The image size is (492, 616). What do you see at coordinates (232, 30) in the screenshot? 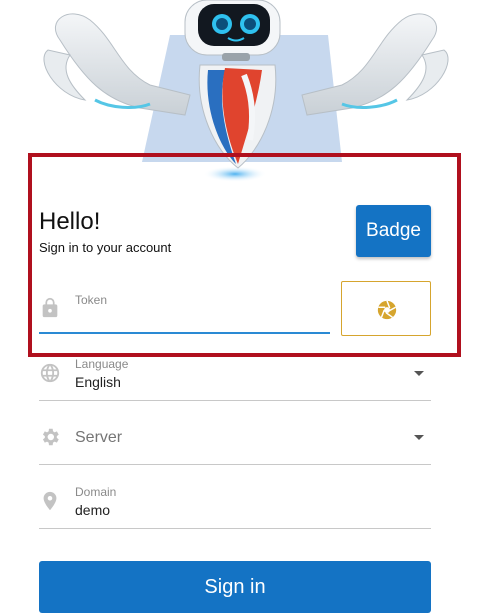
I see `robot-head` at bounding box center [232, 30].